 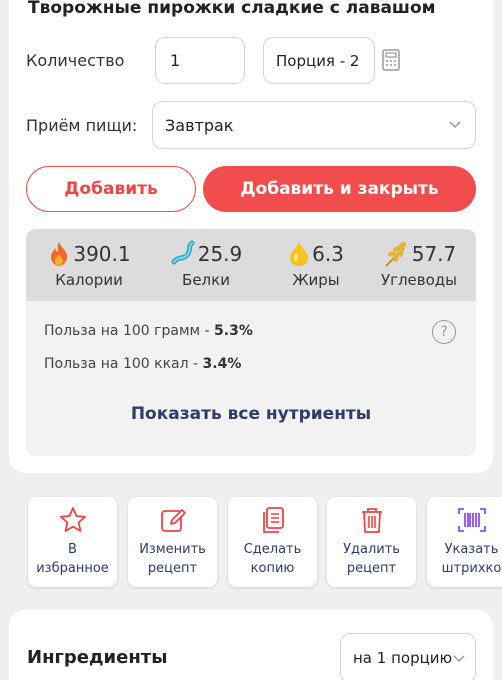 What do you see at coordinates (471, 559) in the screenshot?
I see `barcode-label: Указать штрихко` at bounding box center [471, 559].